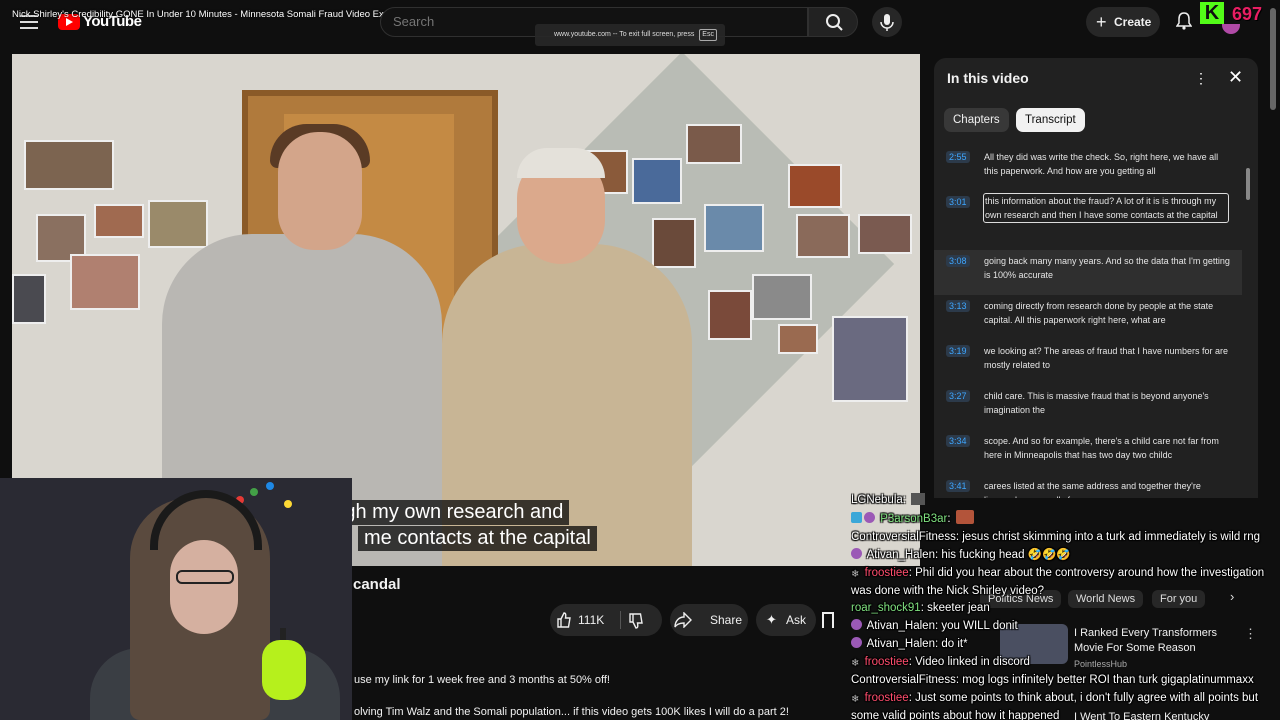 This screenshot has height=720, width=1280. What do you see at coordinates (1248, 184) in the screenshot?
I see `panel-scrollbar` at bounding box center [1248, 184].